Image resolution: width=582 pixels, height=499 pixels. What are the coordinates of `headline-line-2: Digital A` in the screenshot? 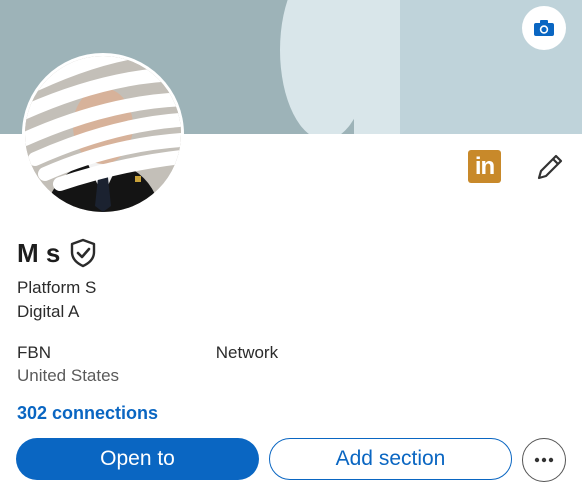 It's located at (48, 311).